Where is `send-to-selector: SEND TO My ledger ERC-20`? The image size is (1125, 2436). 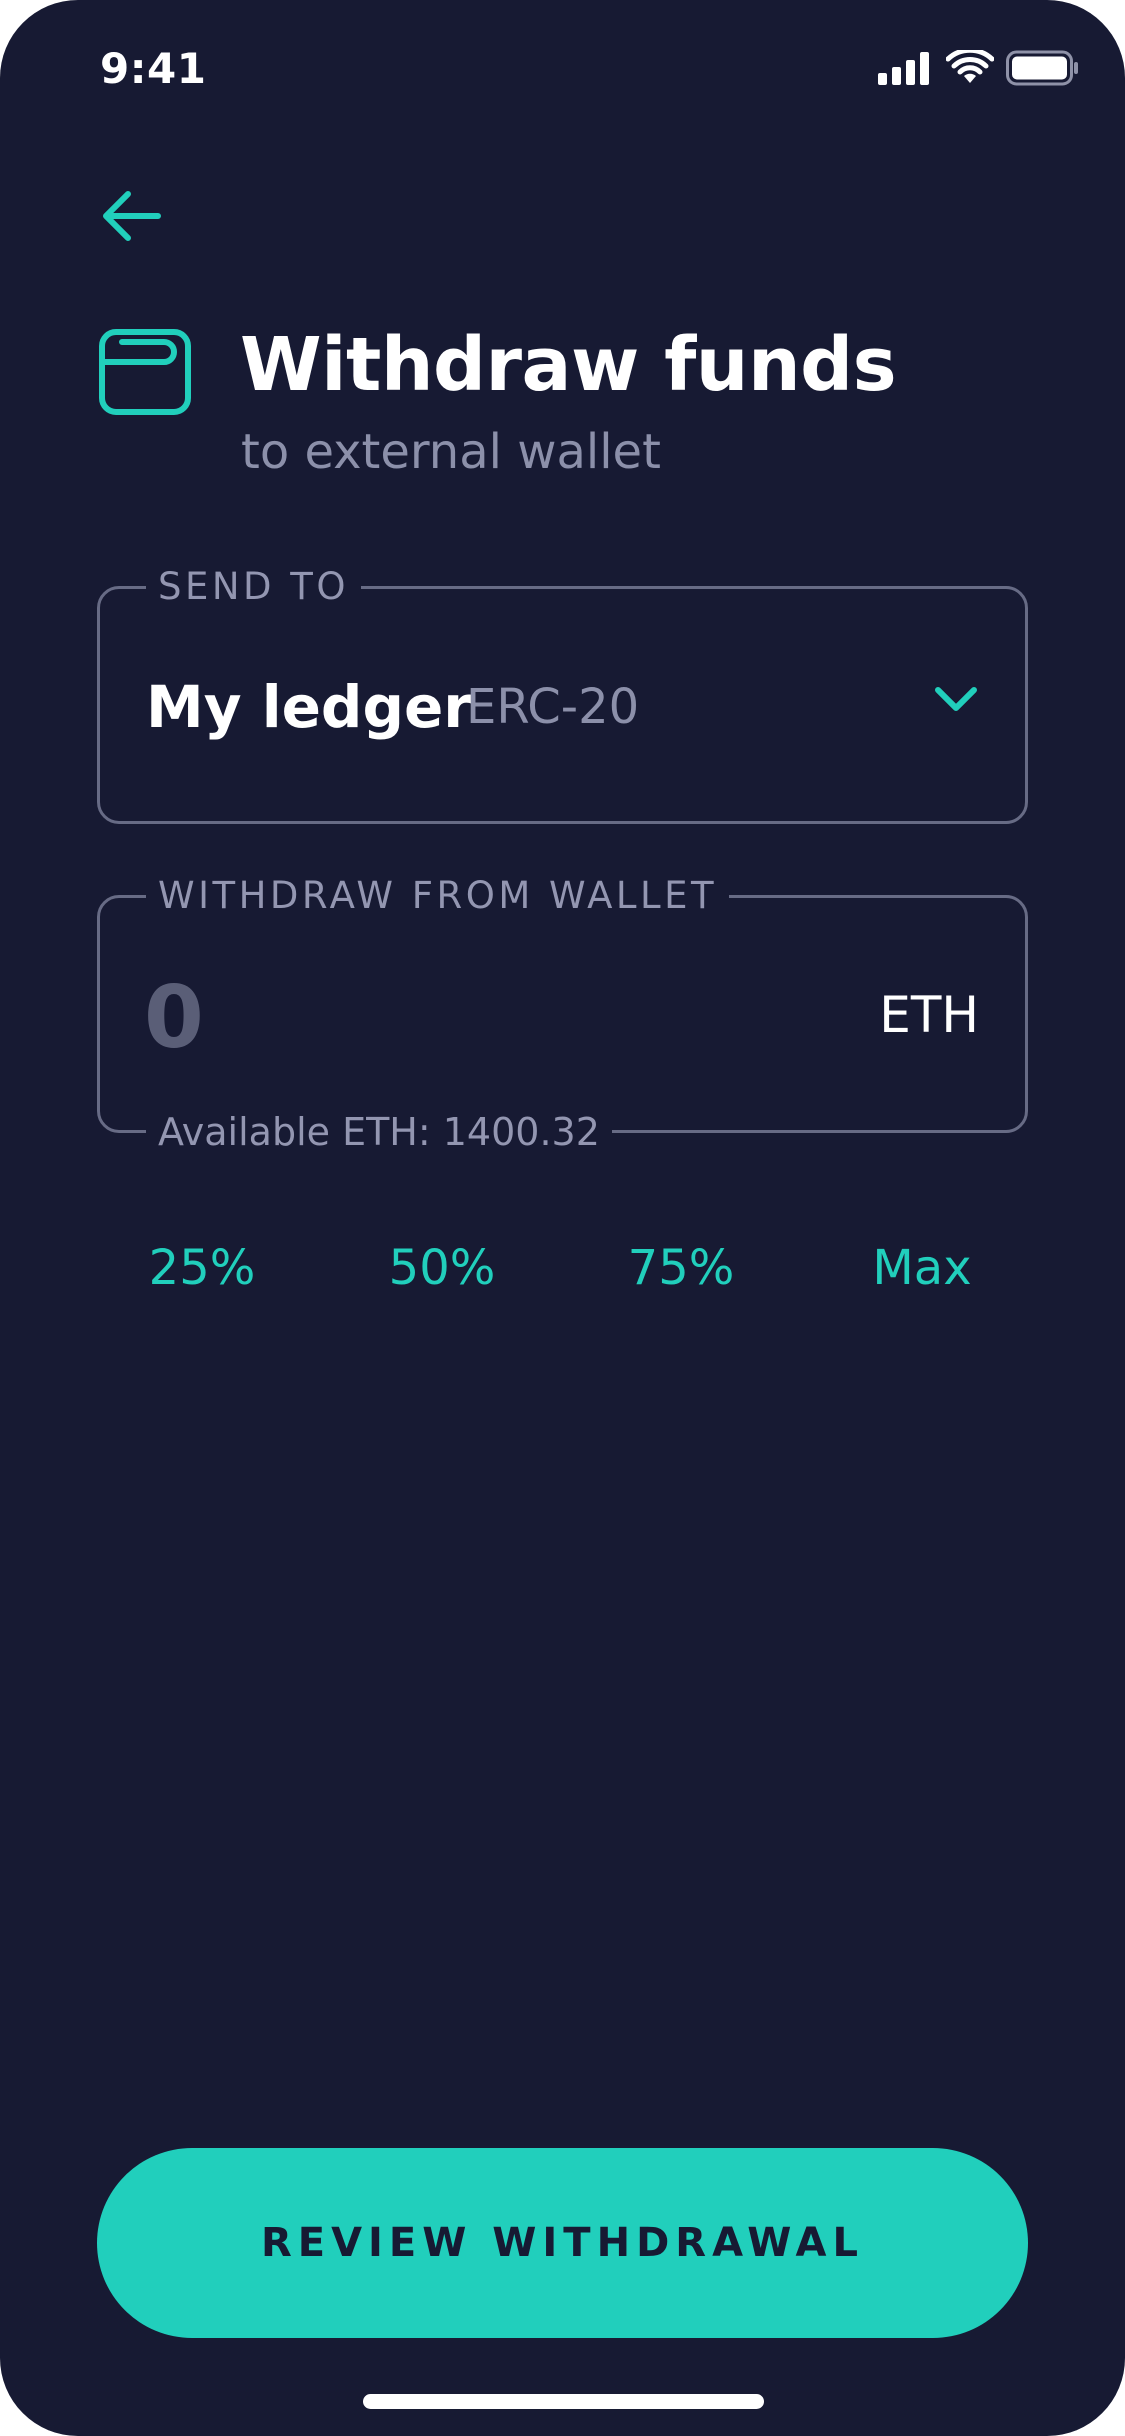 send-to-selector: SEND TO My ledger ERC-20 is located at coordinates (562, 695).